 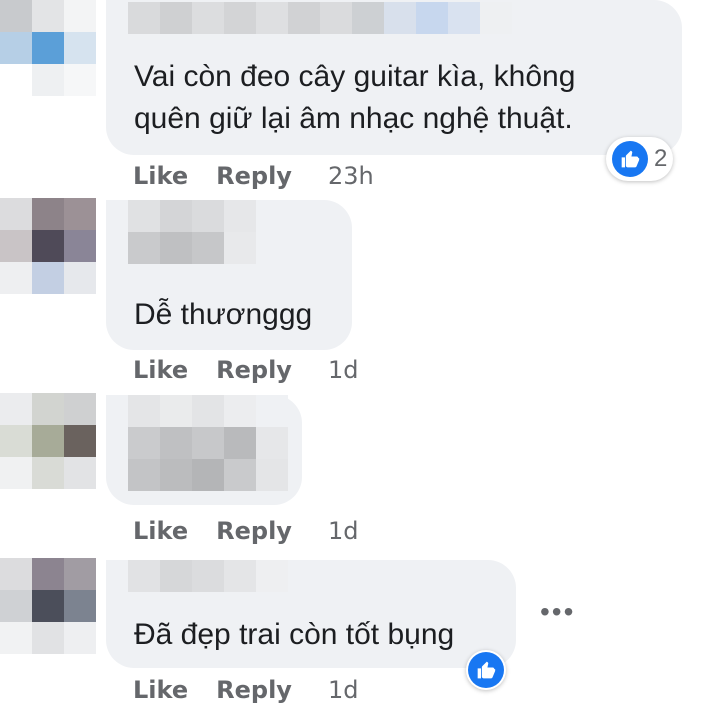 I want to click on comment-bubble, so click(x=204, y=450).